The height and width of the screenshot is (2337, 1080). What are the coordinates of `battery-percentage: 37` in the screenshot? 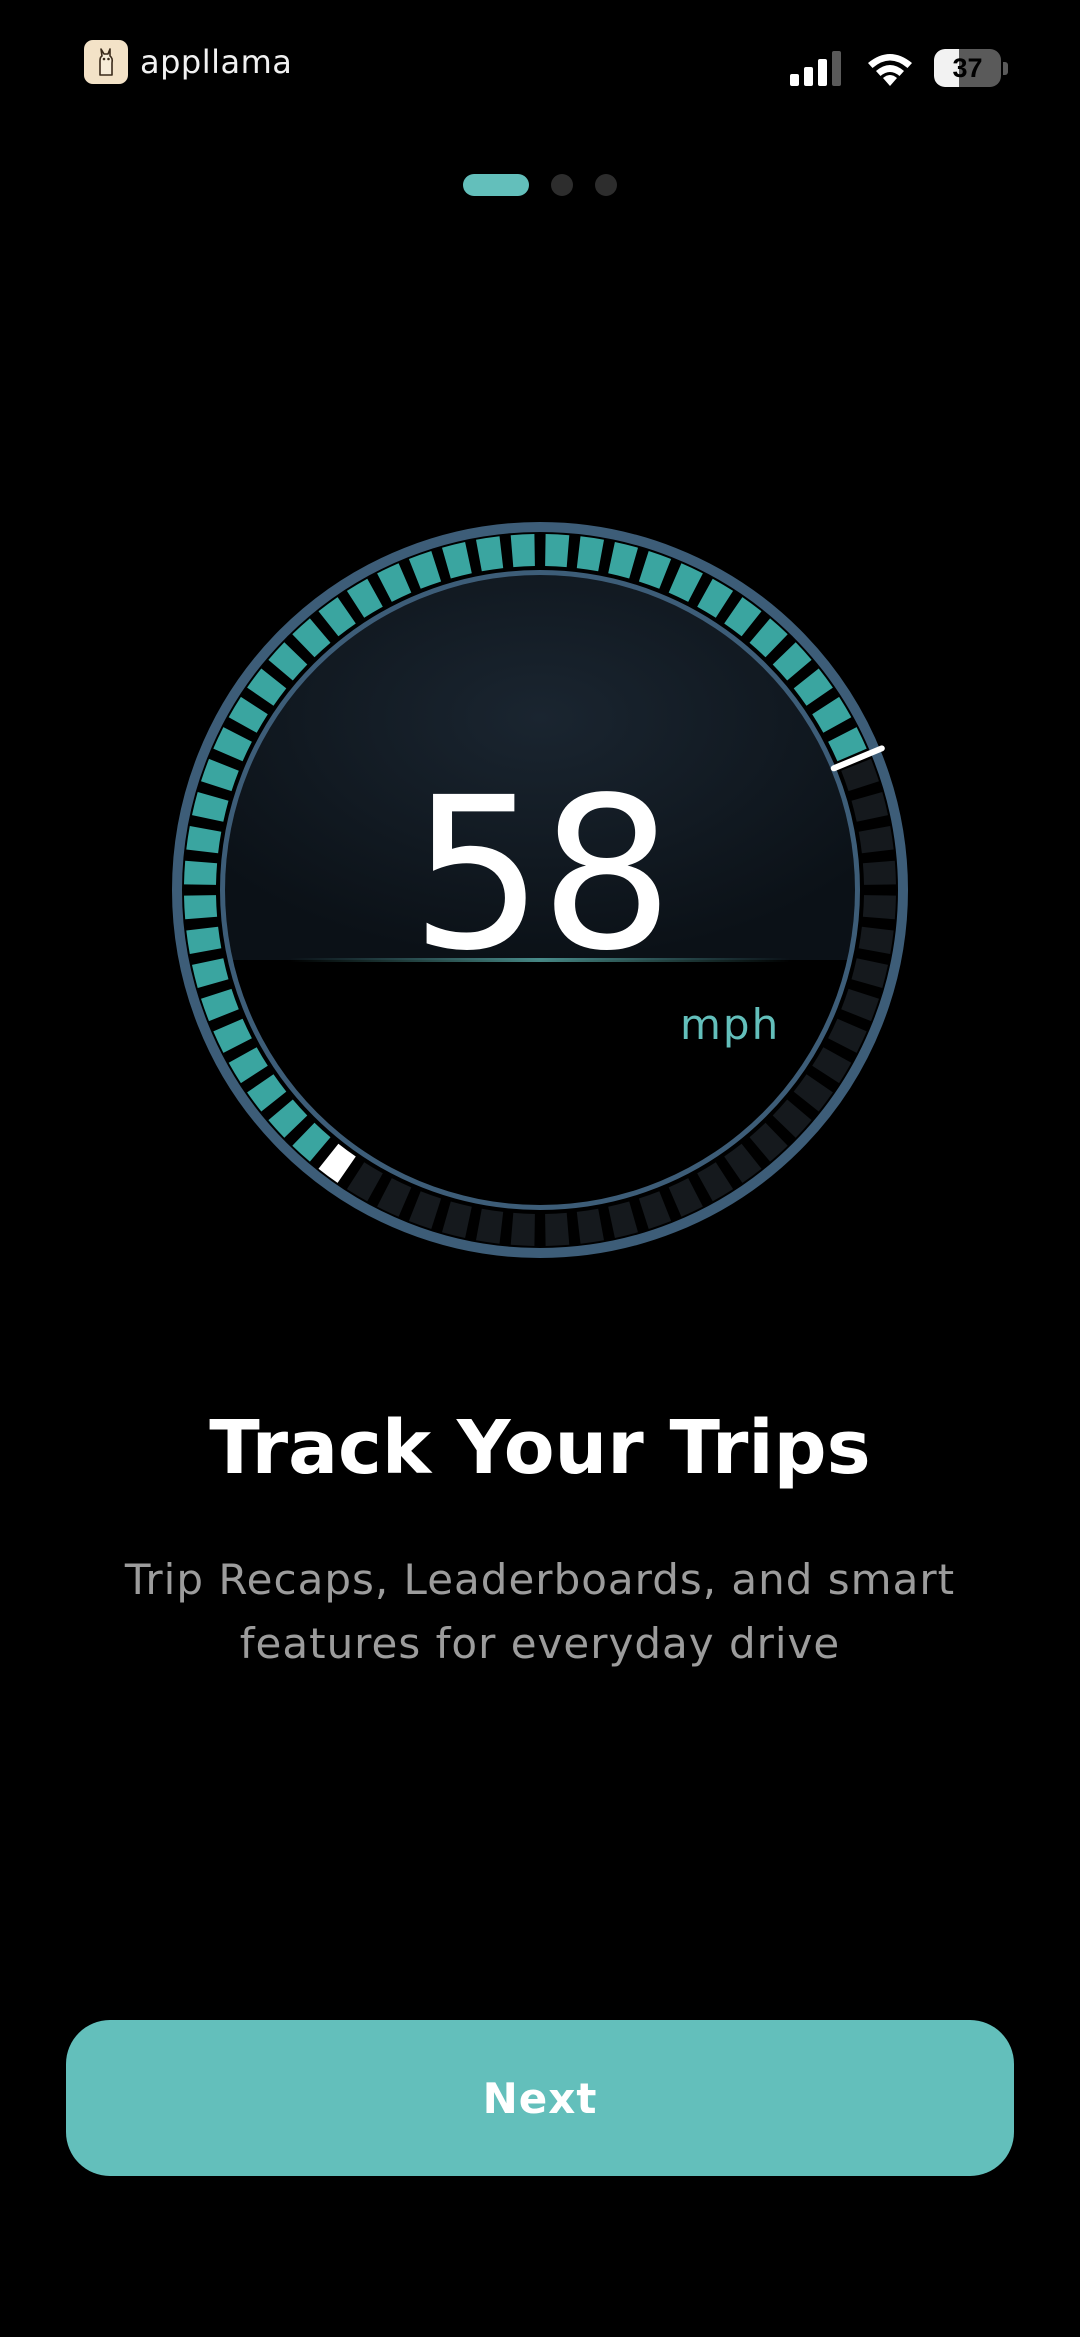 It's located at (967, 67).